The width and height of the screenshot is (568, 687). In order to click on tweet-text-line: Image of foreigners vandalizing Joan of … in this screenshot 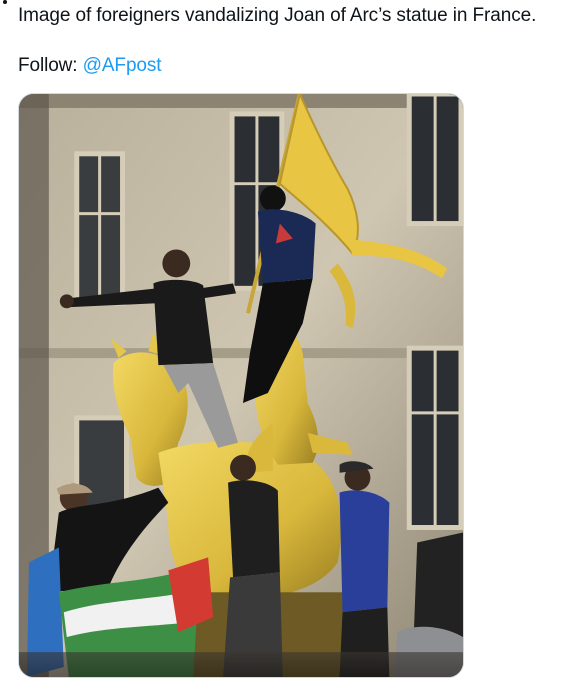, I will do `click(277, 15)`.